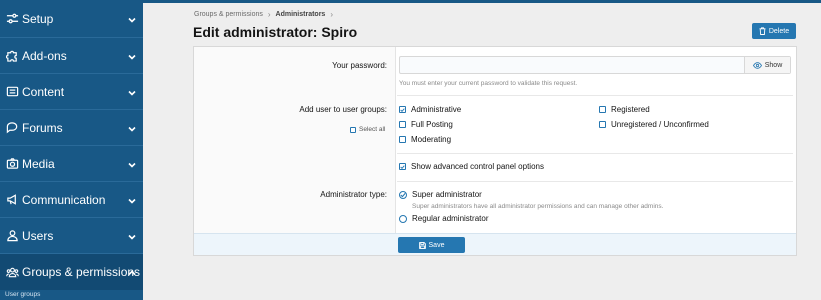 The image size is (821, 300). I want to click on sidebar-item-label: Forums, so click(42, 127).